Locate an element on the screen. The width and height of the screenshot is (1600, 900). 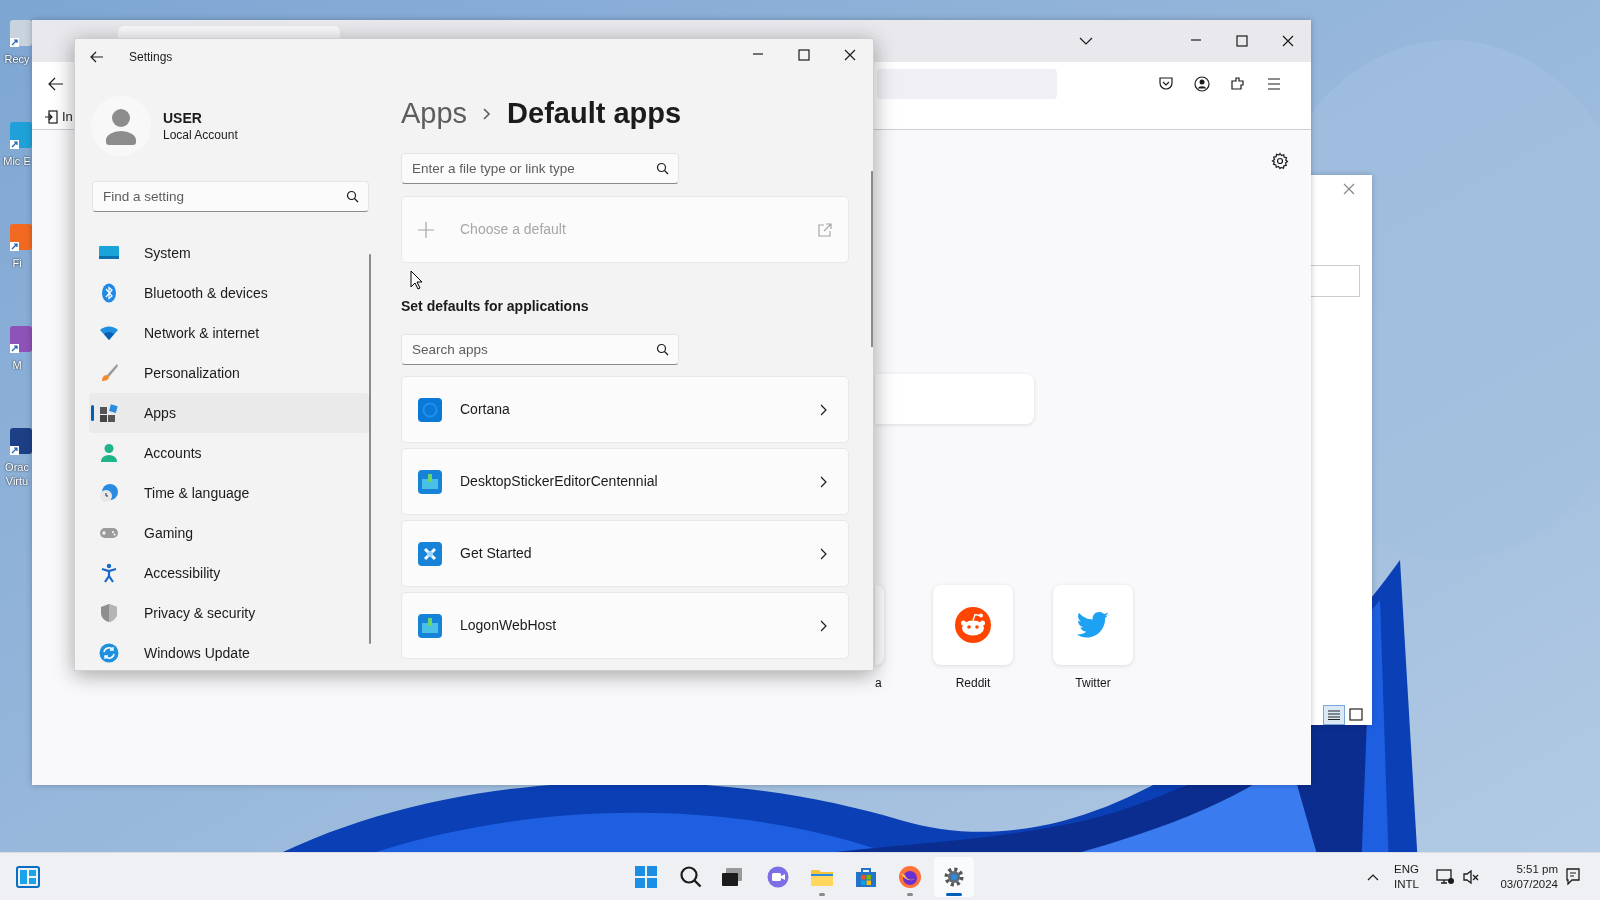
shortcut-label: a is located at coordinates (879, 683).